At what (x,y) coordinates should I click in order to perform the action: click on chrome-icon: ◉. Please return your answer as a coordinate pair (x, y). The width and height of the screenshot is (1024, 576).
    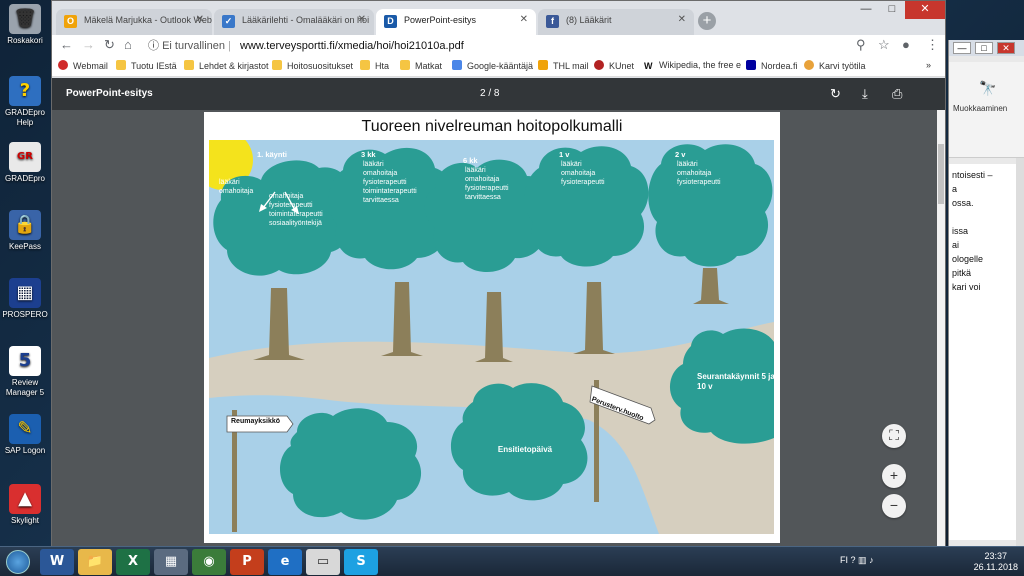
    Looking at the image, I should click on (209, 561).